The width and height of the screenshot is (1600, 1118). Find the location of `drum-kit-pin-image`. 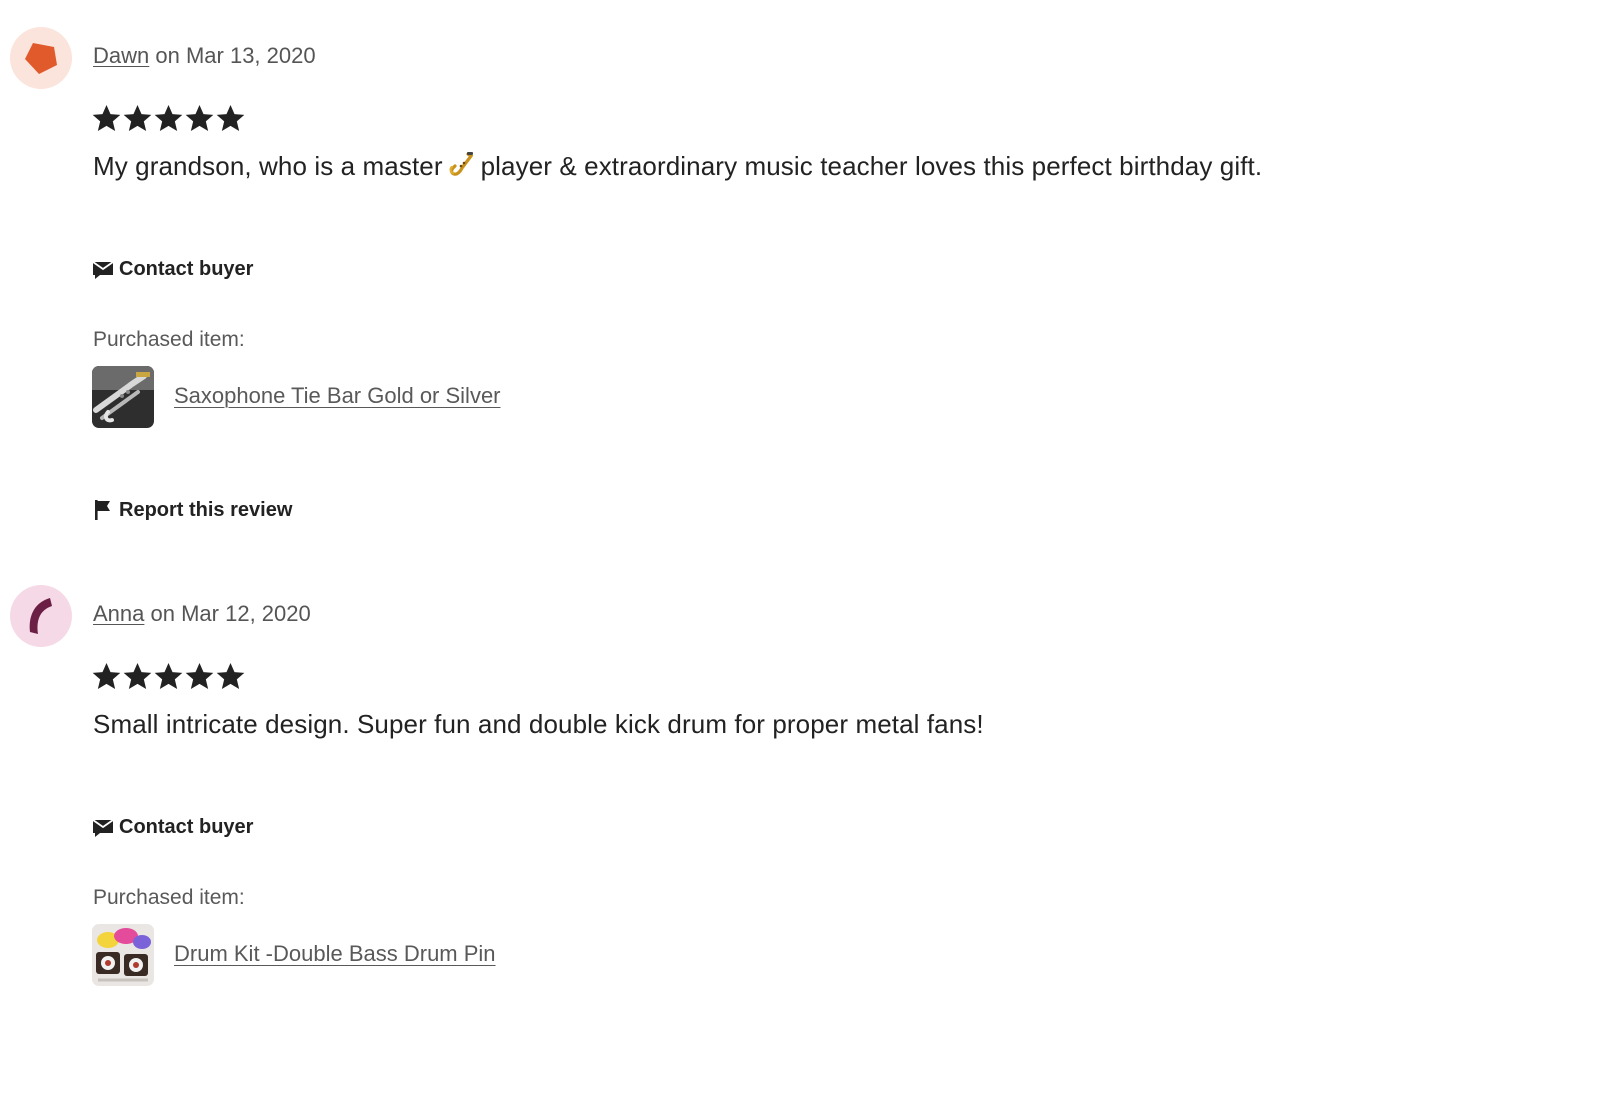

drum-kit-pin-image is located at coordinates (123, 955).